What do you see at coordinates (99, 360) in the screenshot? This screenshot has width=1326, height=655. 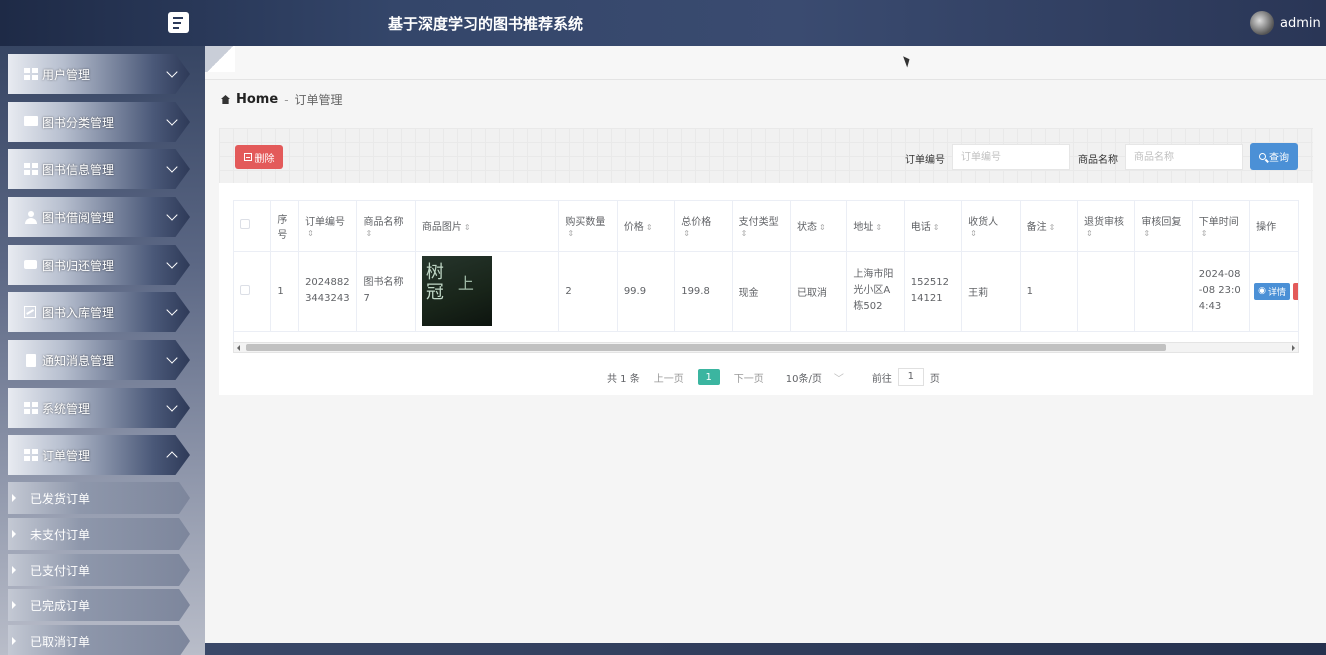 I see `sidebar-item-notice: 通知消息管理` at bounding box center [99, 360].